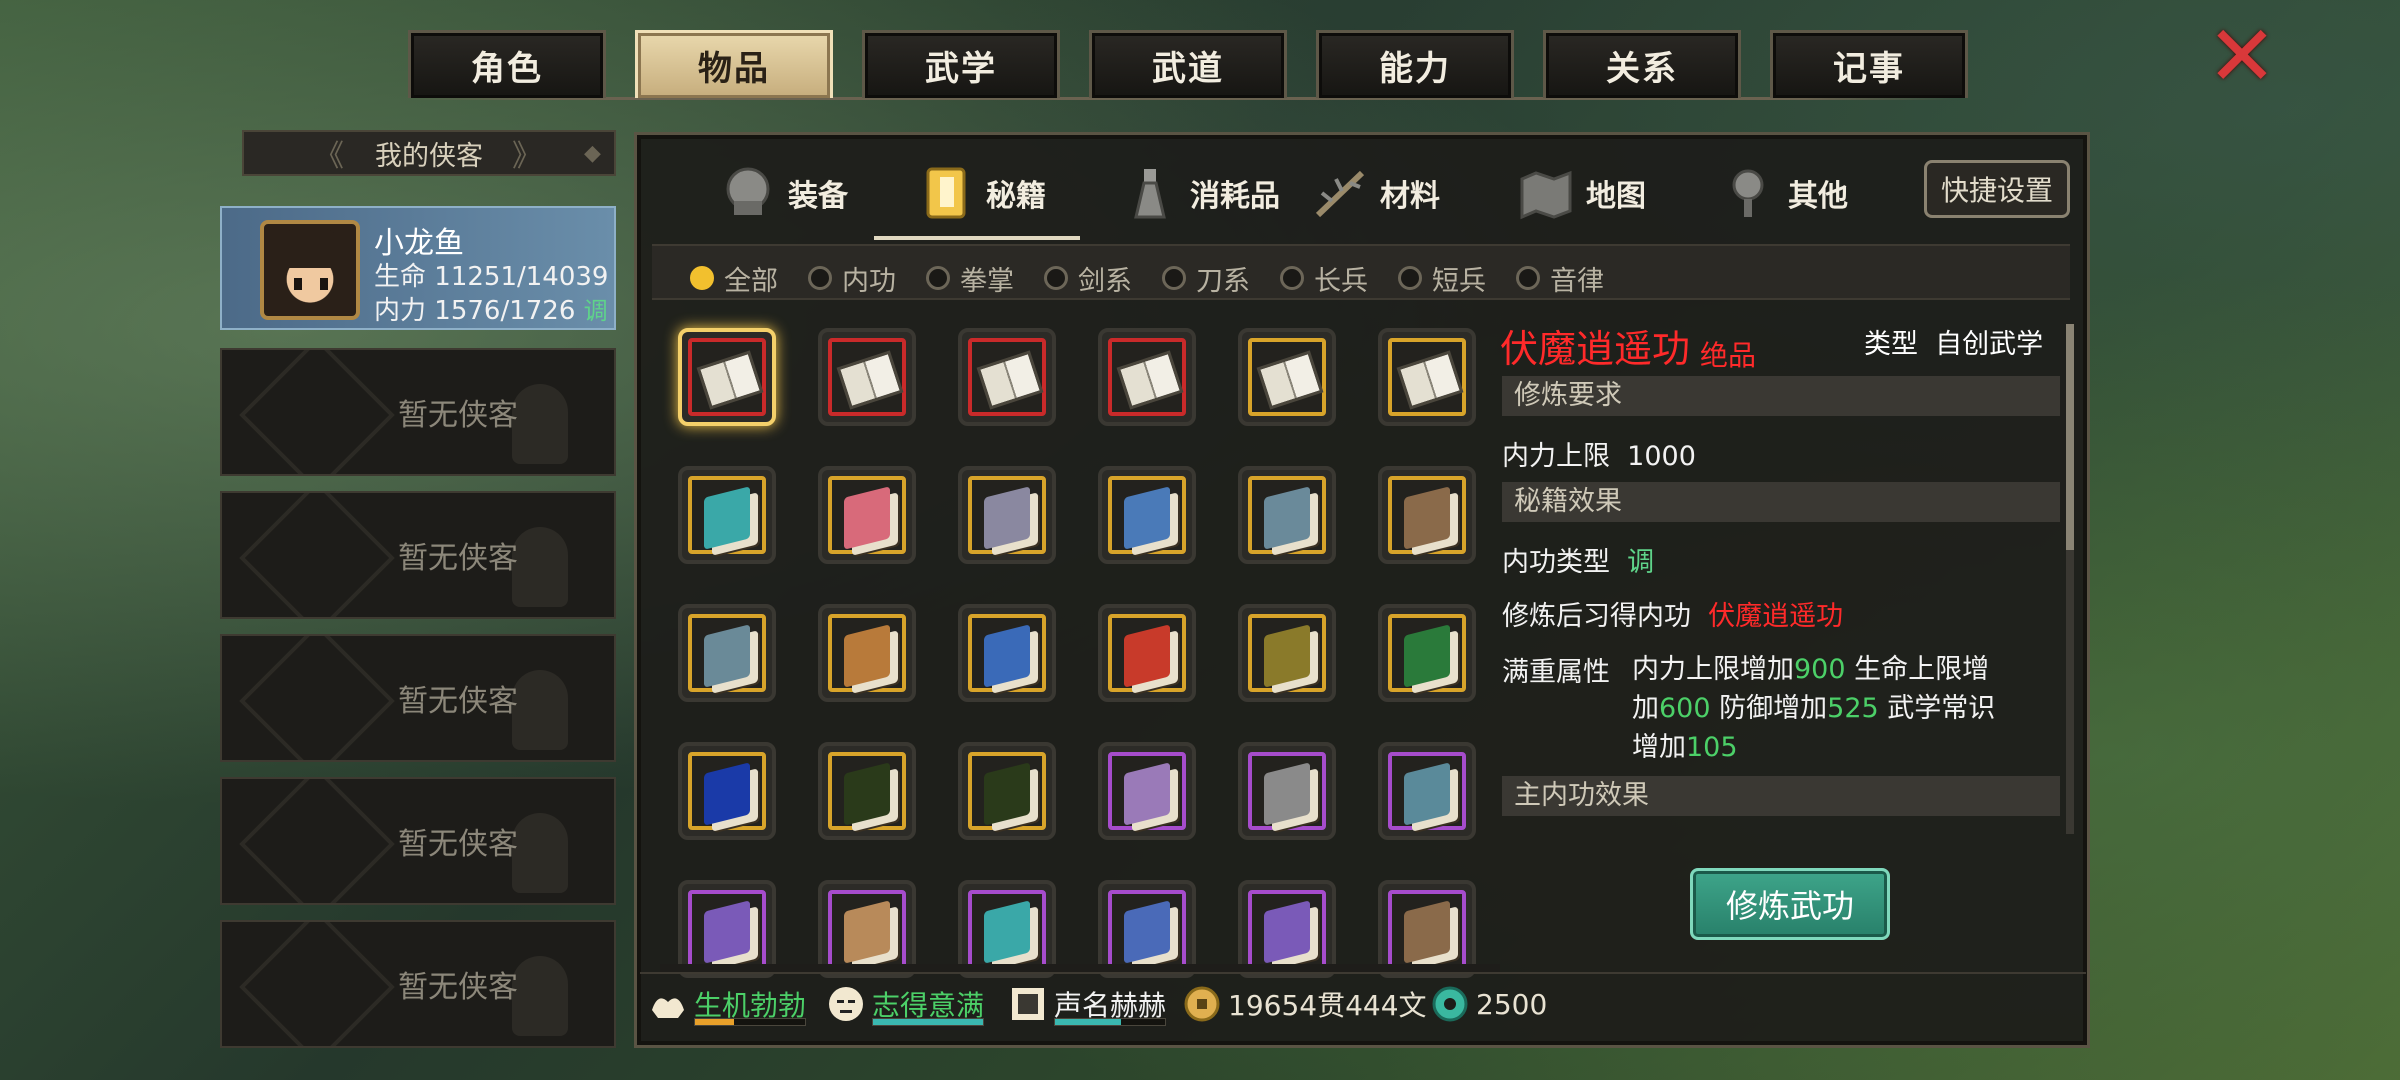 This screenshot has width=2400, height=1080. What do you see at coordinates (870, 380) in the screenshot?
I see `open-book-icon` at bounding box center [870, 380].